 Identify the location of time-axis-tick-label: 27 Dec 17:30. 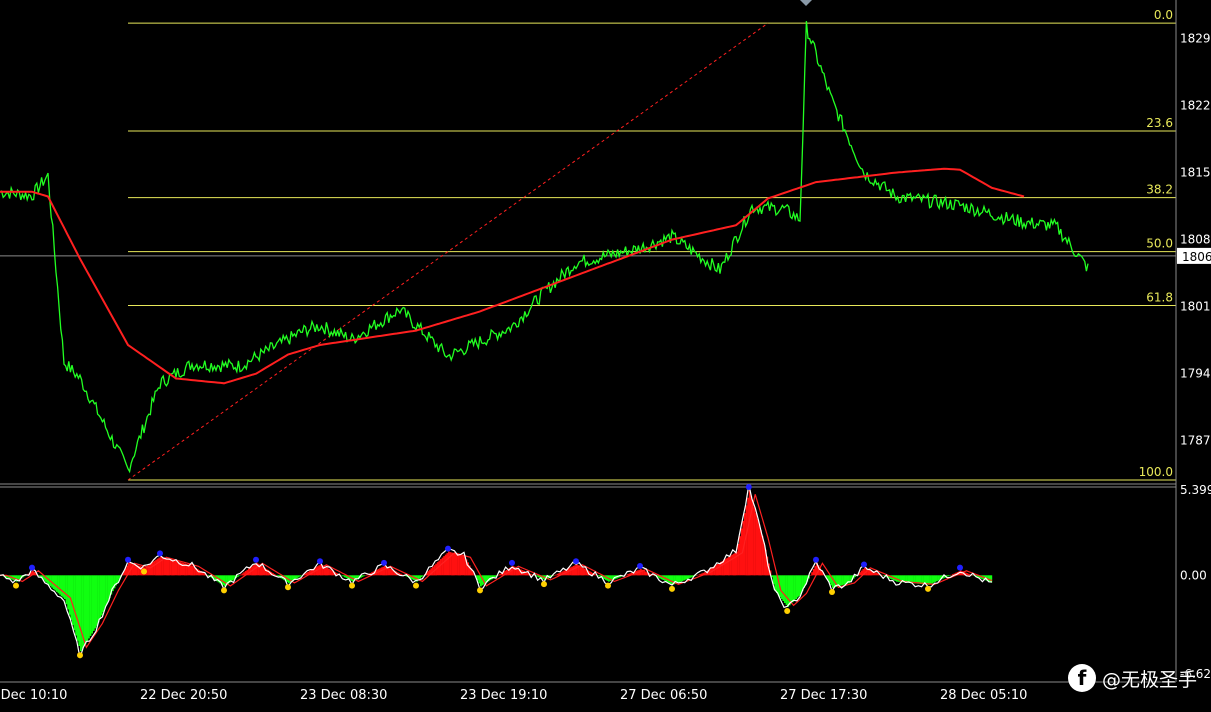
(823, 695).